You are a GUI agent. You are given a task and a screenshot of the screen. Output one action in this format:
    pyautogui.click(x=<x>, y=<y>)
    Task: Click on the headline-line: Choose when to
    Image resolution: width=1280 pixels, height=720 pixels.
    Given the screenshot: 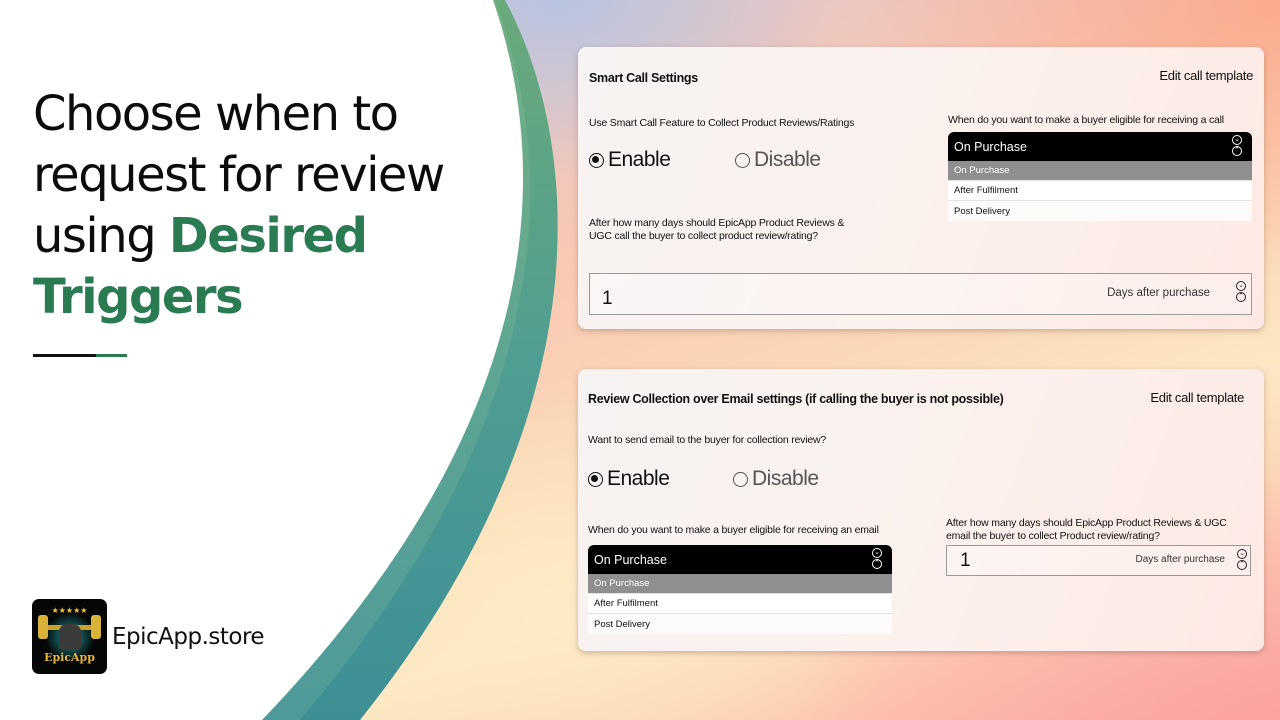 What is the action you would take?
    pyautogui.click(x=216, y=114)
    